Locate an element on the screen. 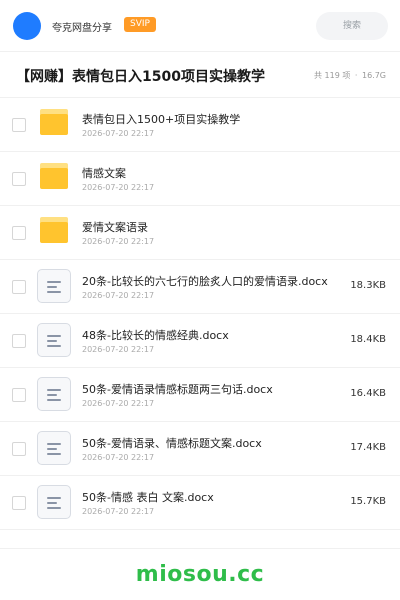 Image resolution: width=400 pixels, height=600 pixels. item-name: 50条-爱情语录、情感标题文案.docx is located at coordinates (172, 443).